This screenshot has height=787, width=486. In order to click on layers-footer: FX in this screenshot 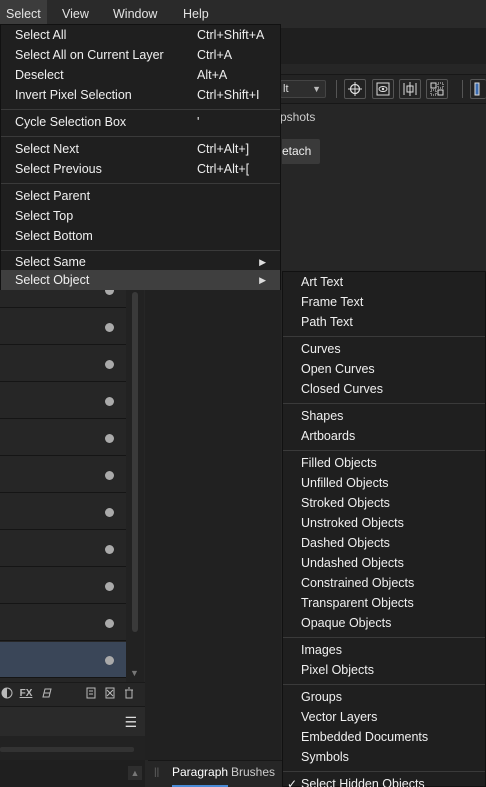, I will do `click(72, 693)`.